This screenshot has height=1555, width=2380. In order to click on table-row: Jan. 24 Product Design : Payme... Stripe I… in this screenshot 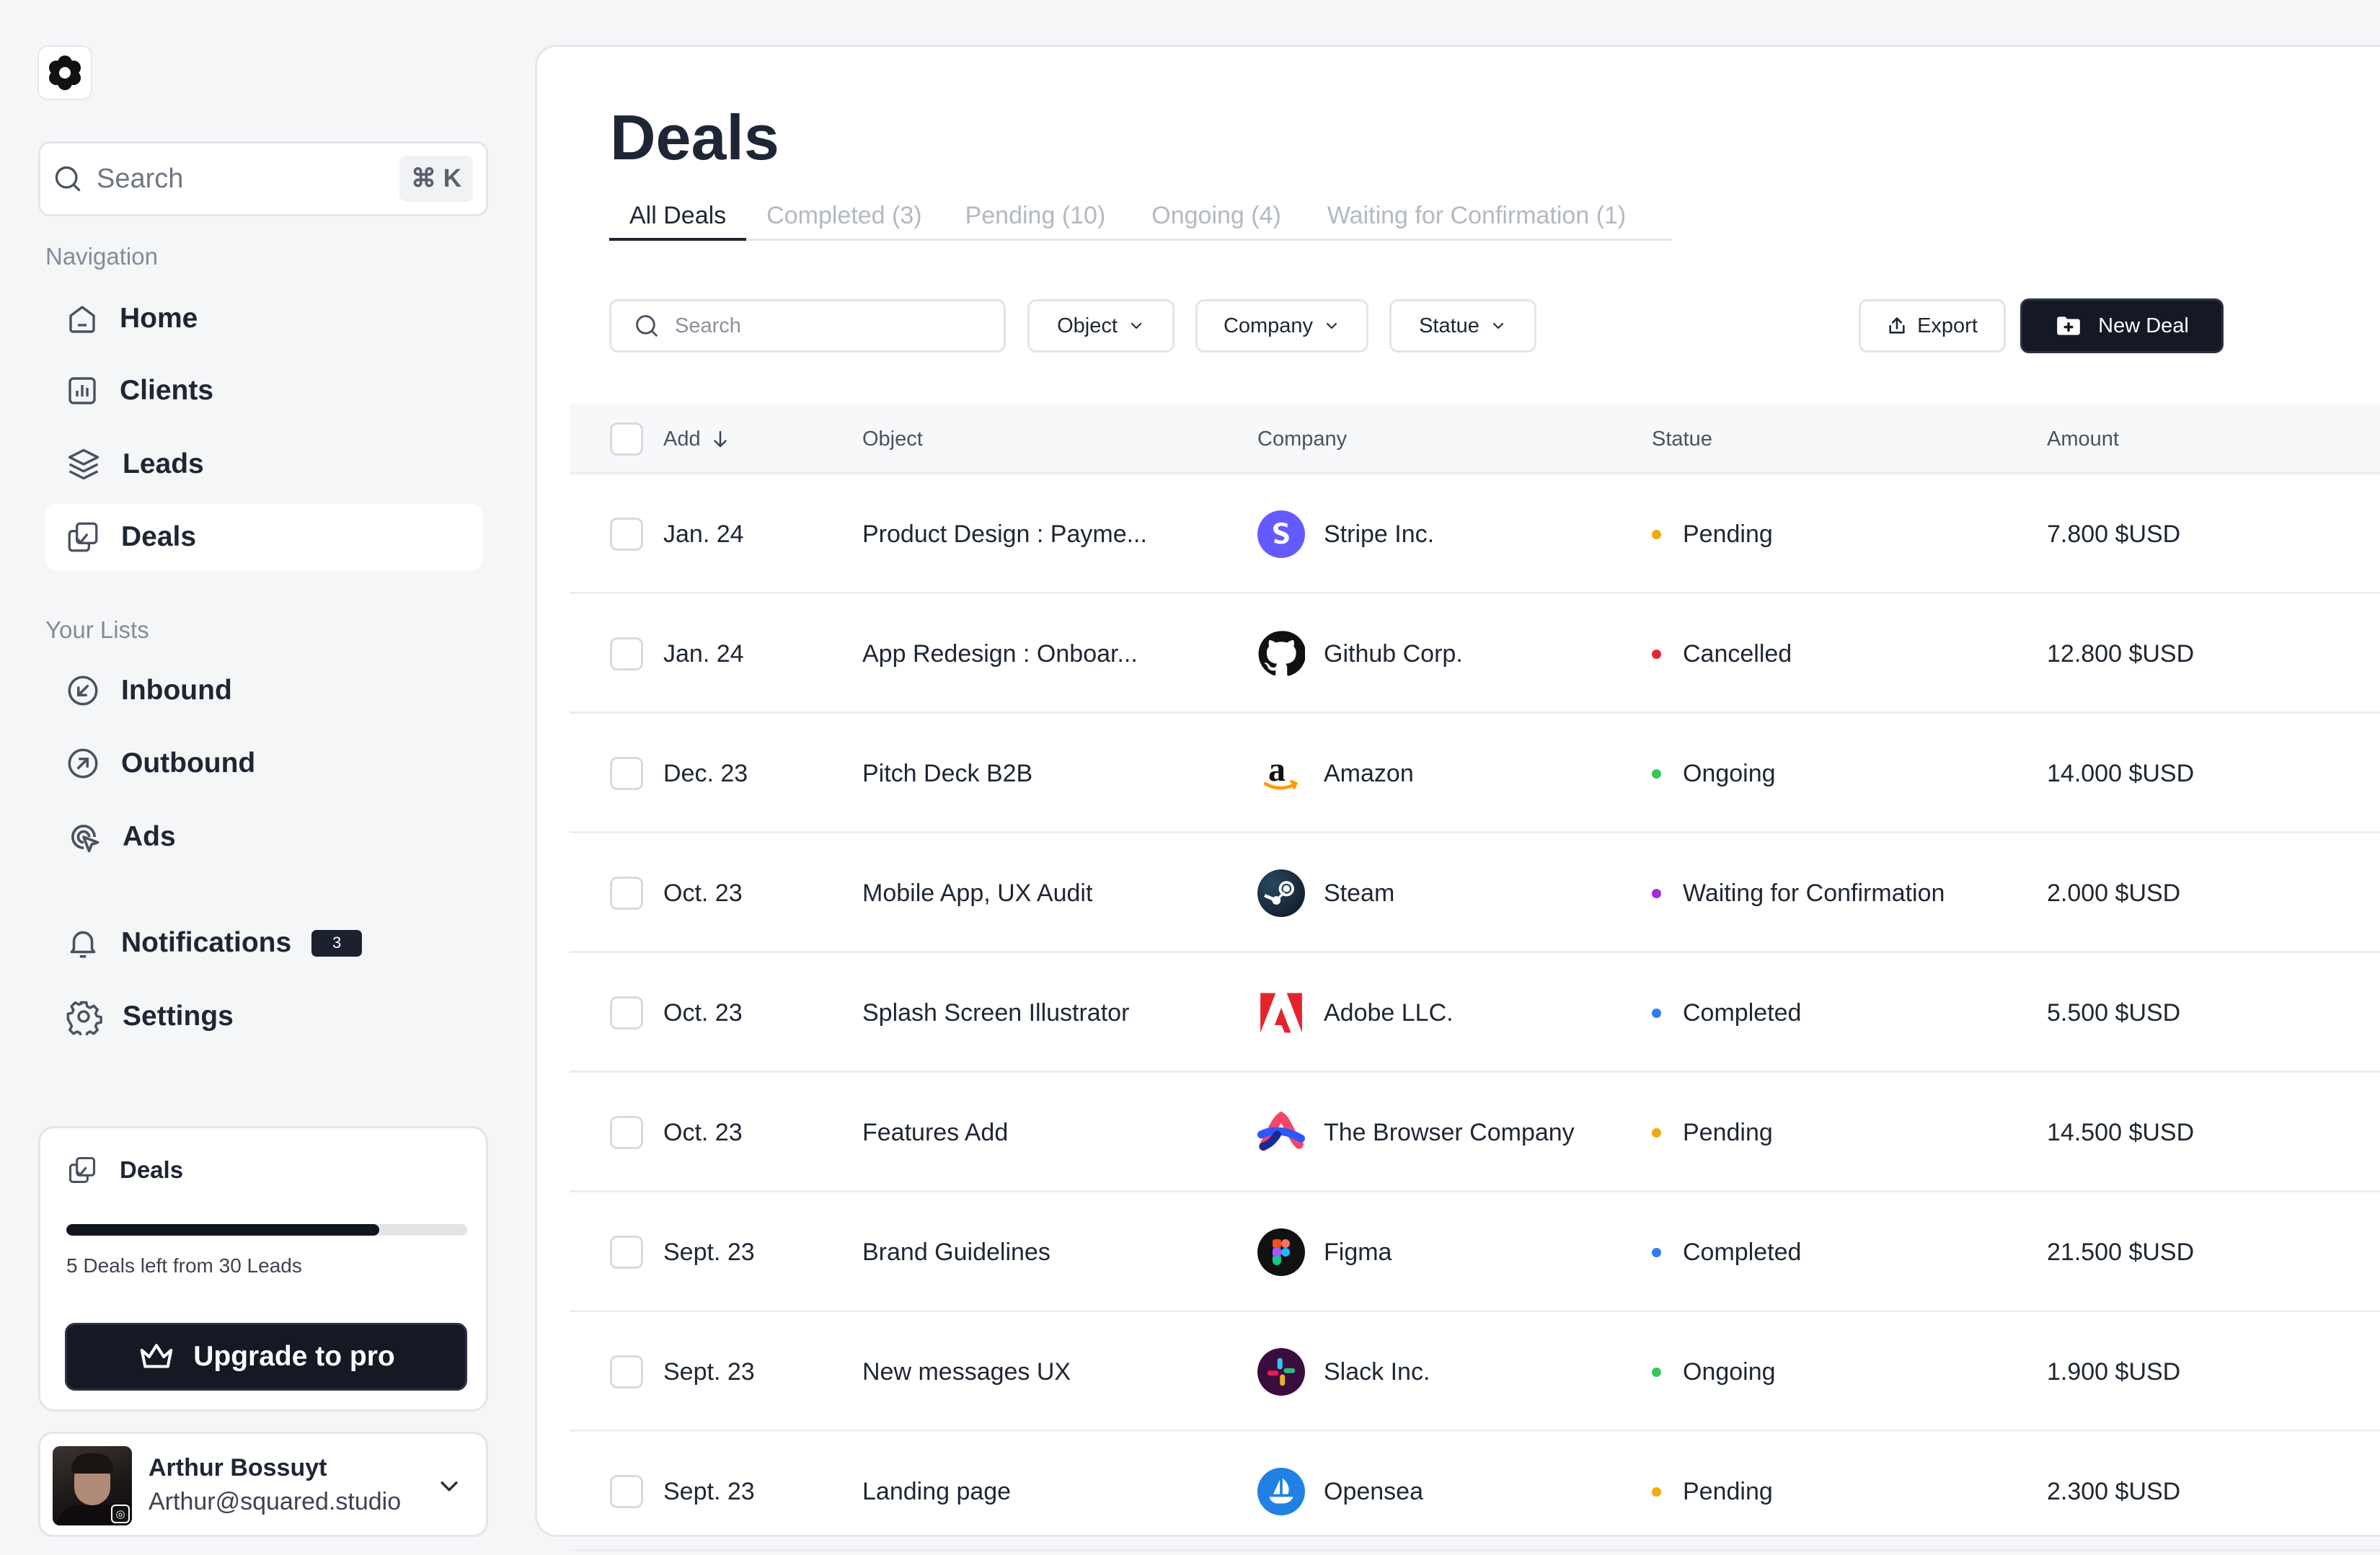, I will do `click(1475, 534)`.